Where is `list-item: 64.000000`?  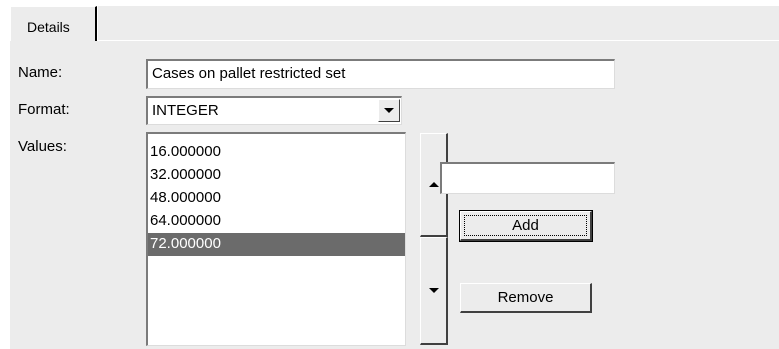 list-item: 64.000000 is located at coordinates (276, 221).